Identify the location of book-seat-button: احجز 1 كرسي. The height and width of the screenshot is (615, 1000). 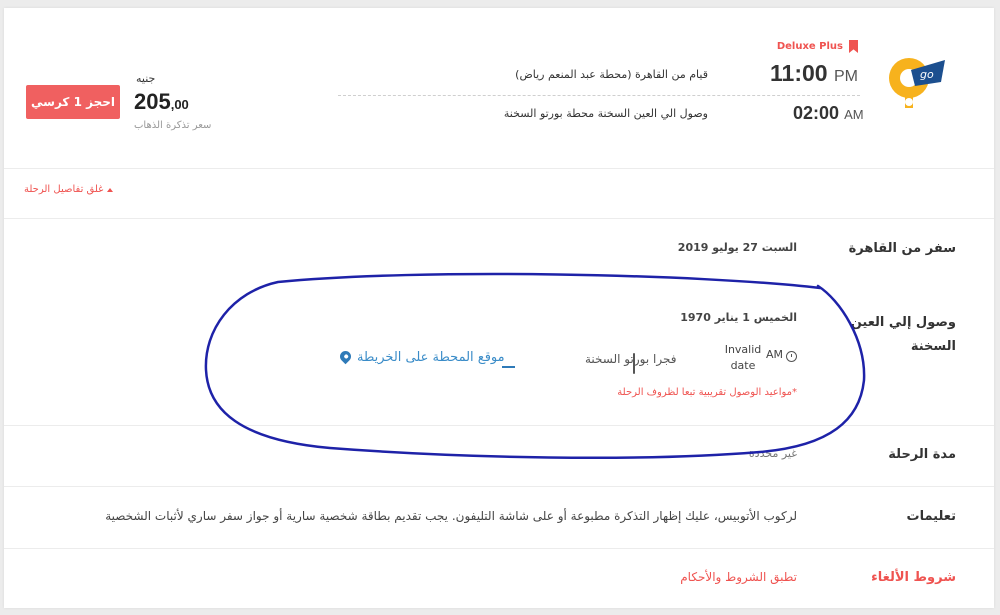
(73, 102).